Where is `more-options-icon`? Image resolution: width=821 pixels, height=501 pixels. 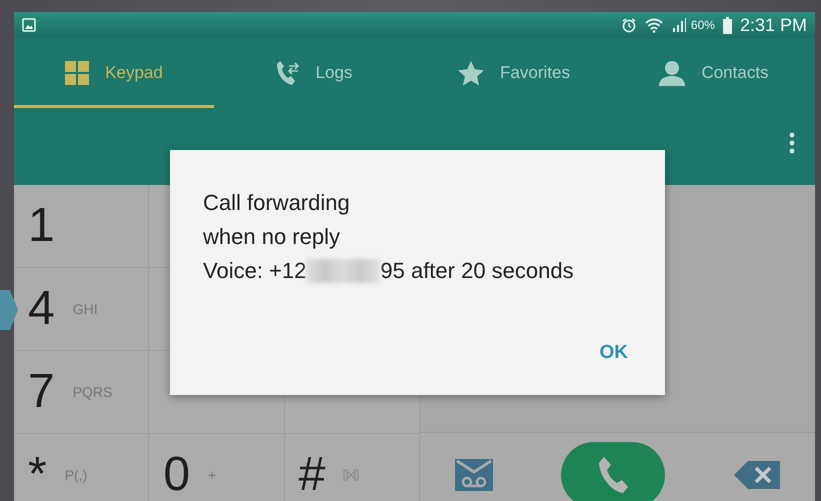
more-options-icon is located at coordinates (792, 143).